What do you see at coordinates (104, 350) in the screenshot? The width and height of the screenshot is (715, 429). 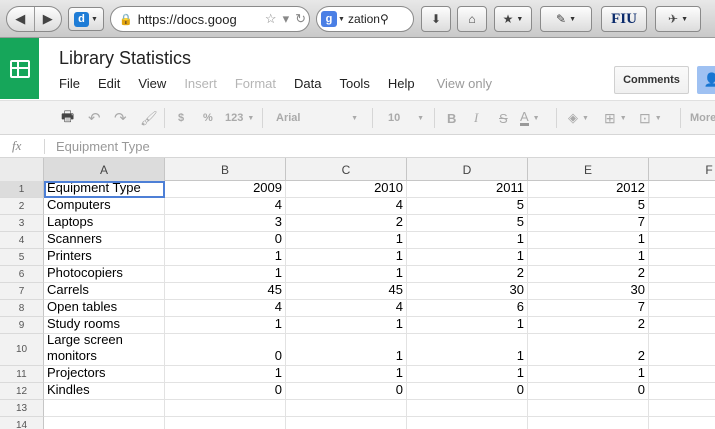 I see `table-cell: Large screen monitors` at bounding box center [104, 350].